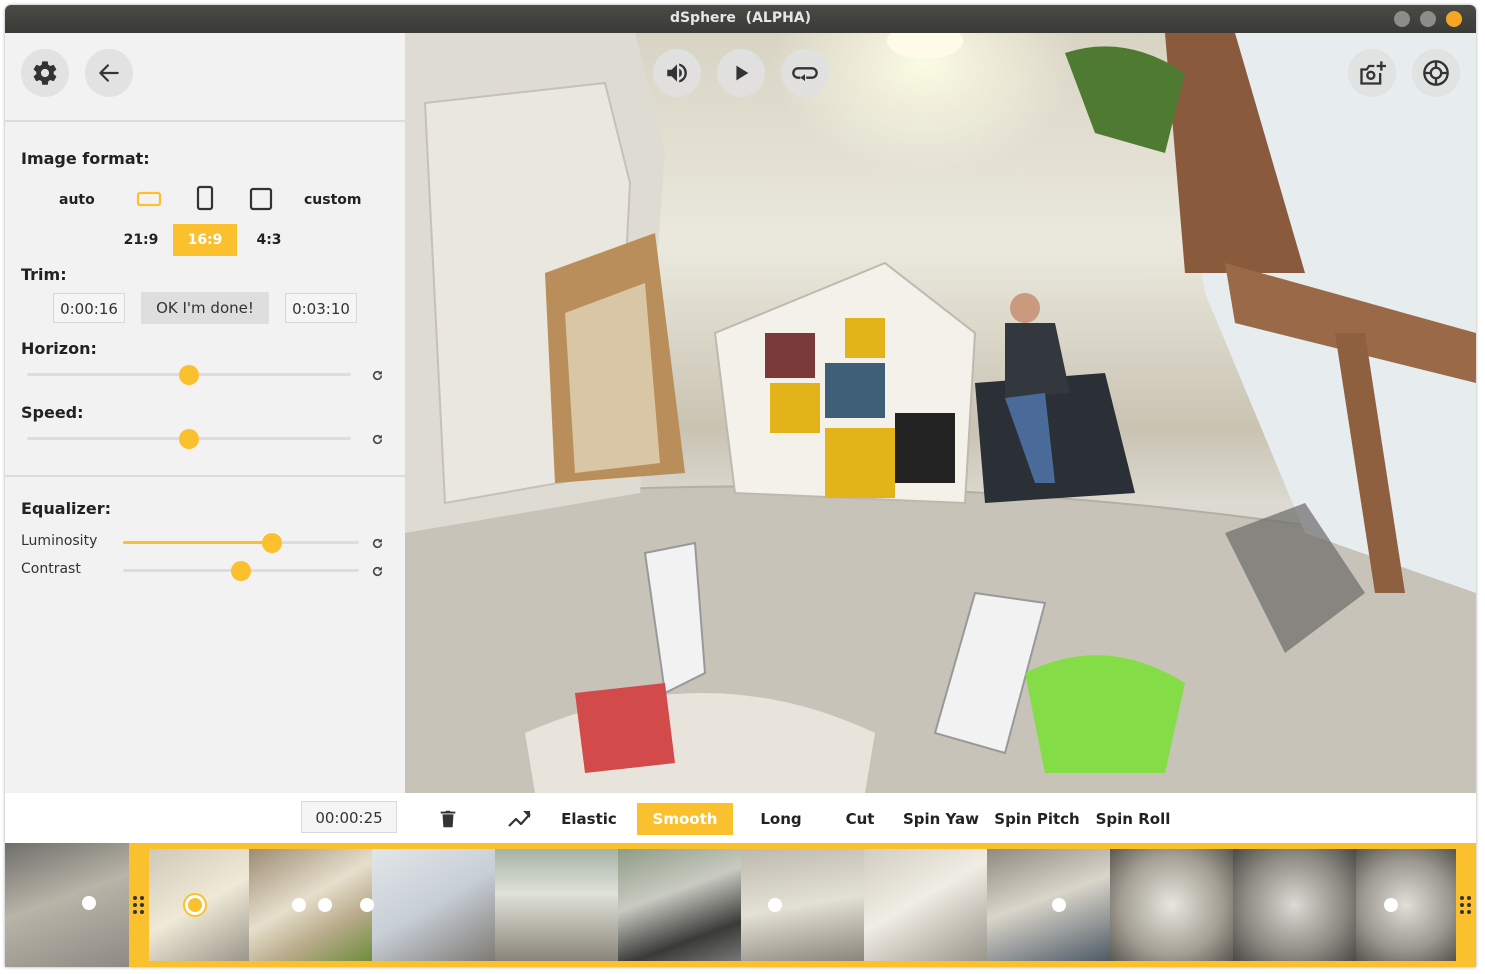 The height and width of the screenshot is (974, 1485). I want to click on image-format-label: Image format:, so click(85, 158).